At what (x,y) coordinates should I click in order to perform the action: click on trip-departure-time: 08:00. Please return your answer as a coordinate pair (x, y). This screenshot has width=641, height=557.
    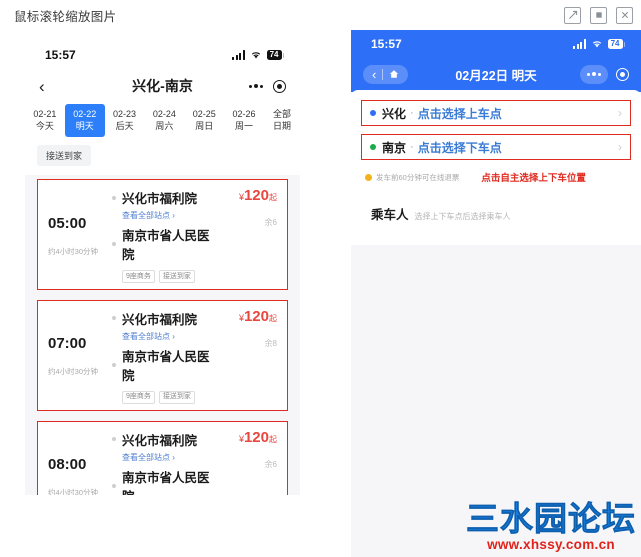
    Looking at the image, I should click on (67, 464).